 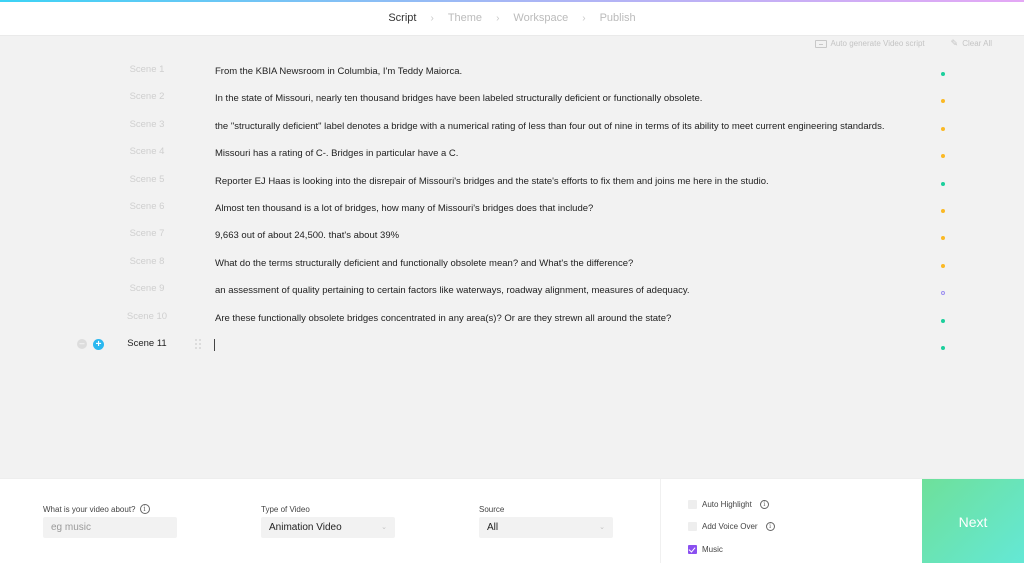 I want to click on step-navigation: Script › Theme › Workspace › Publish, so click(x=512, y=18).